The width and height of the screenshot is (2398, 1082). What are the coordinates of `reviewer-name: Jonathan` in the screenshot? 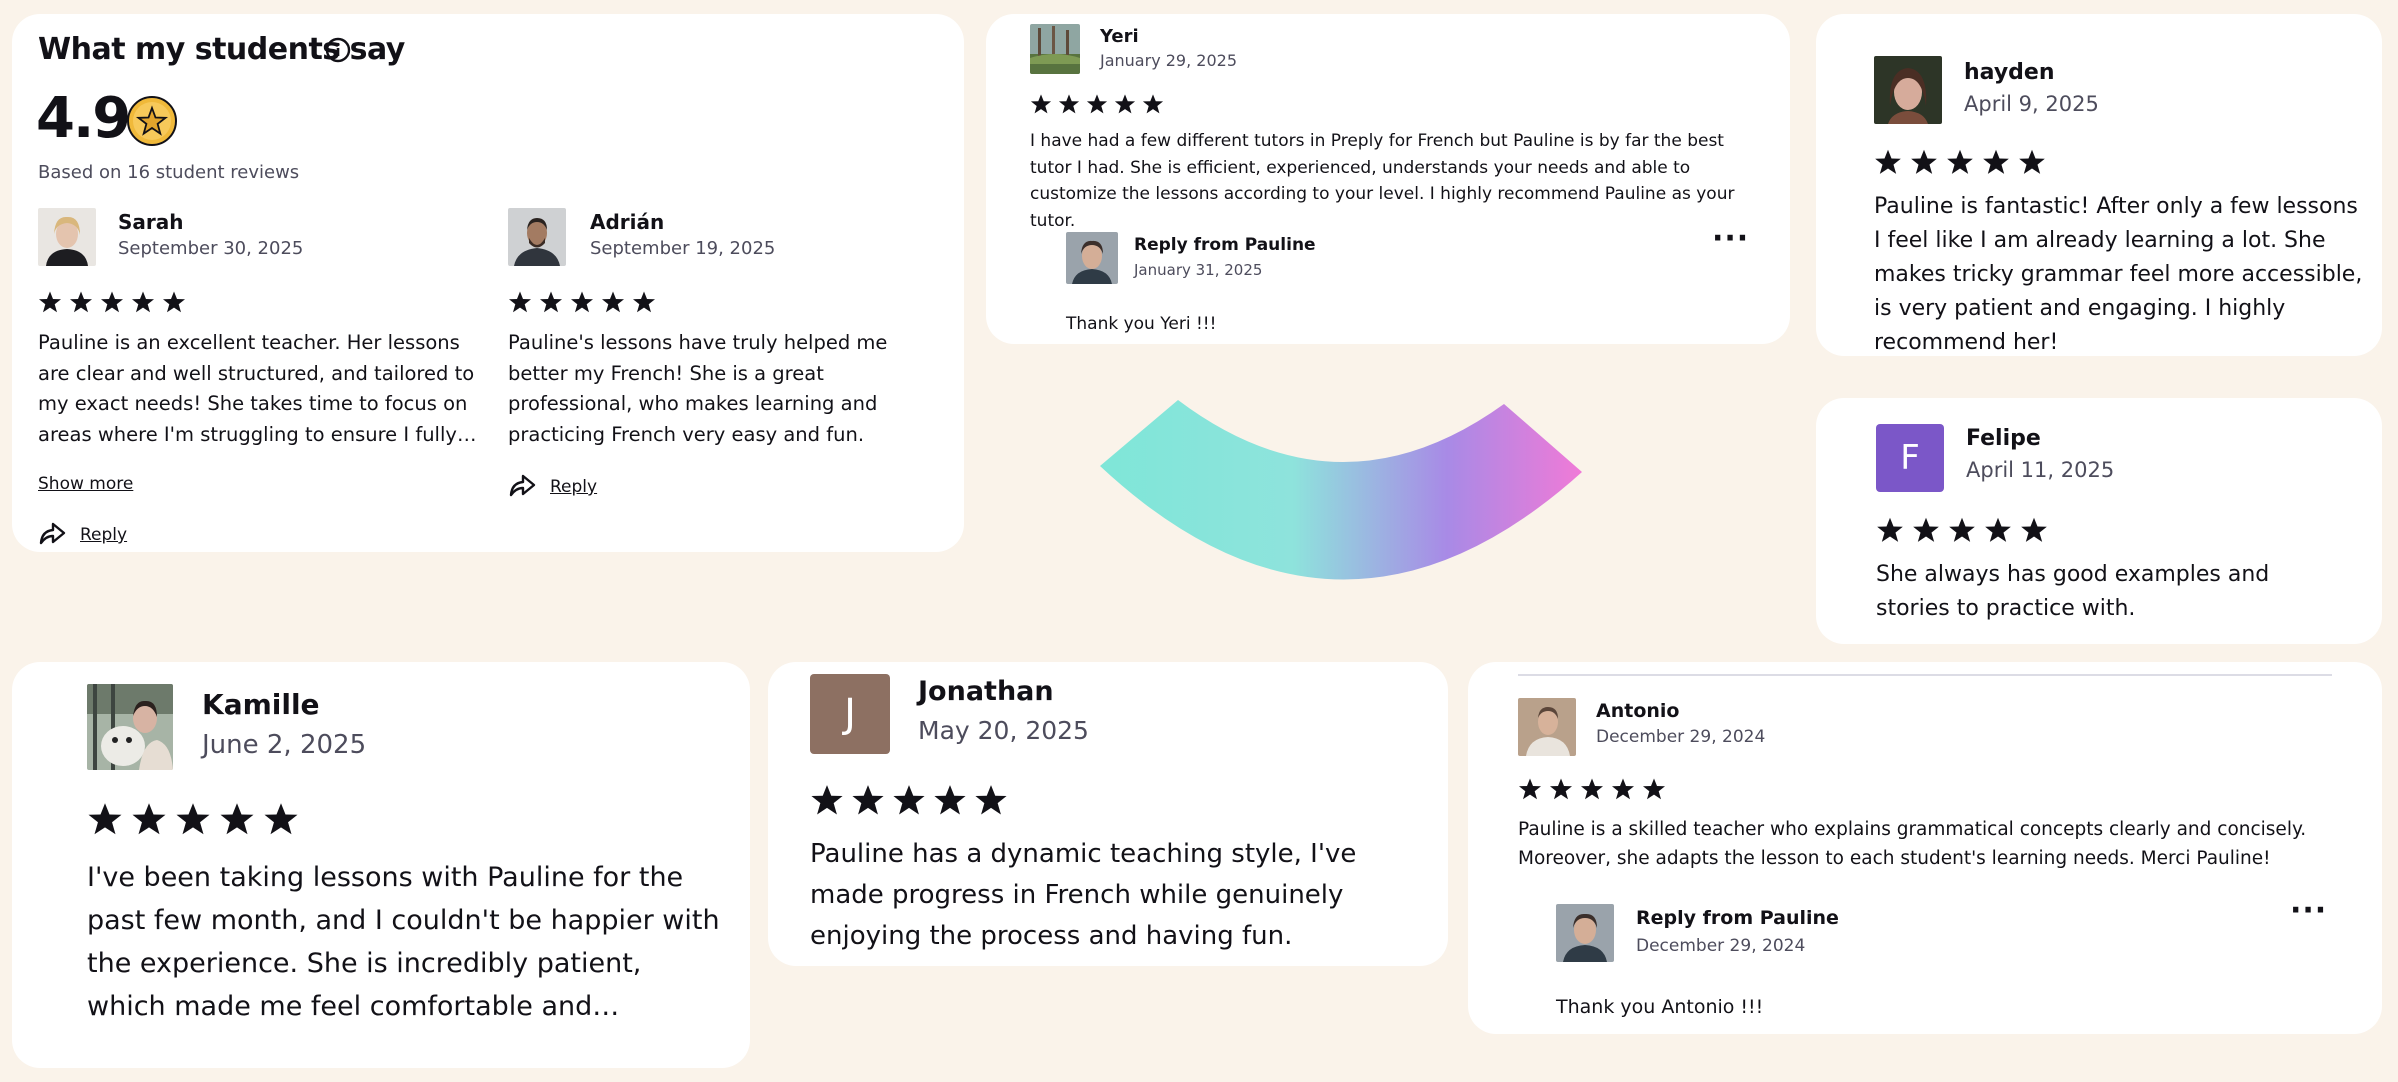 It's located at (986, 691).